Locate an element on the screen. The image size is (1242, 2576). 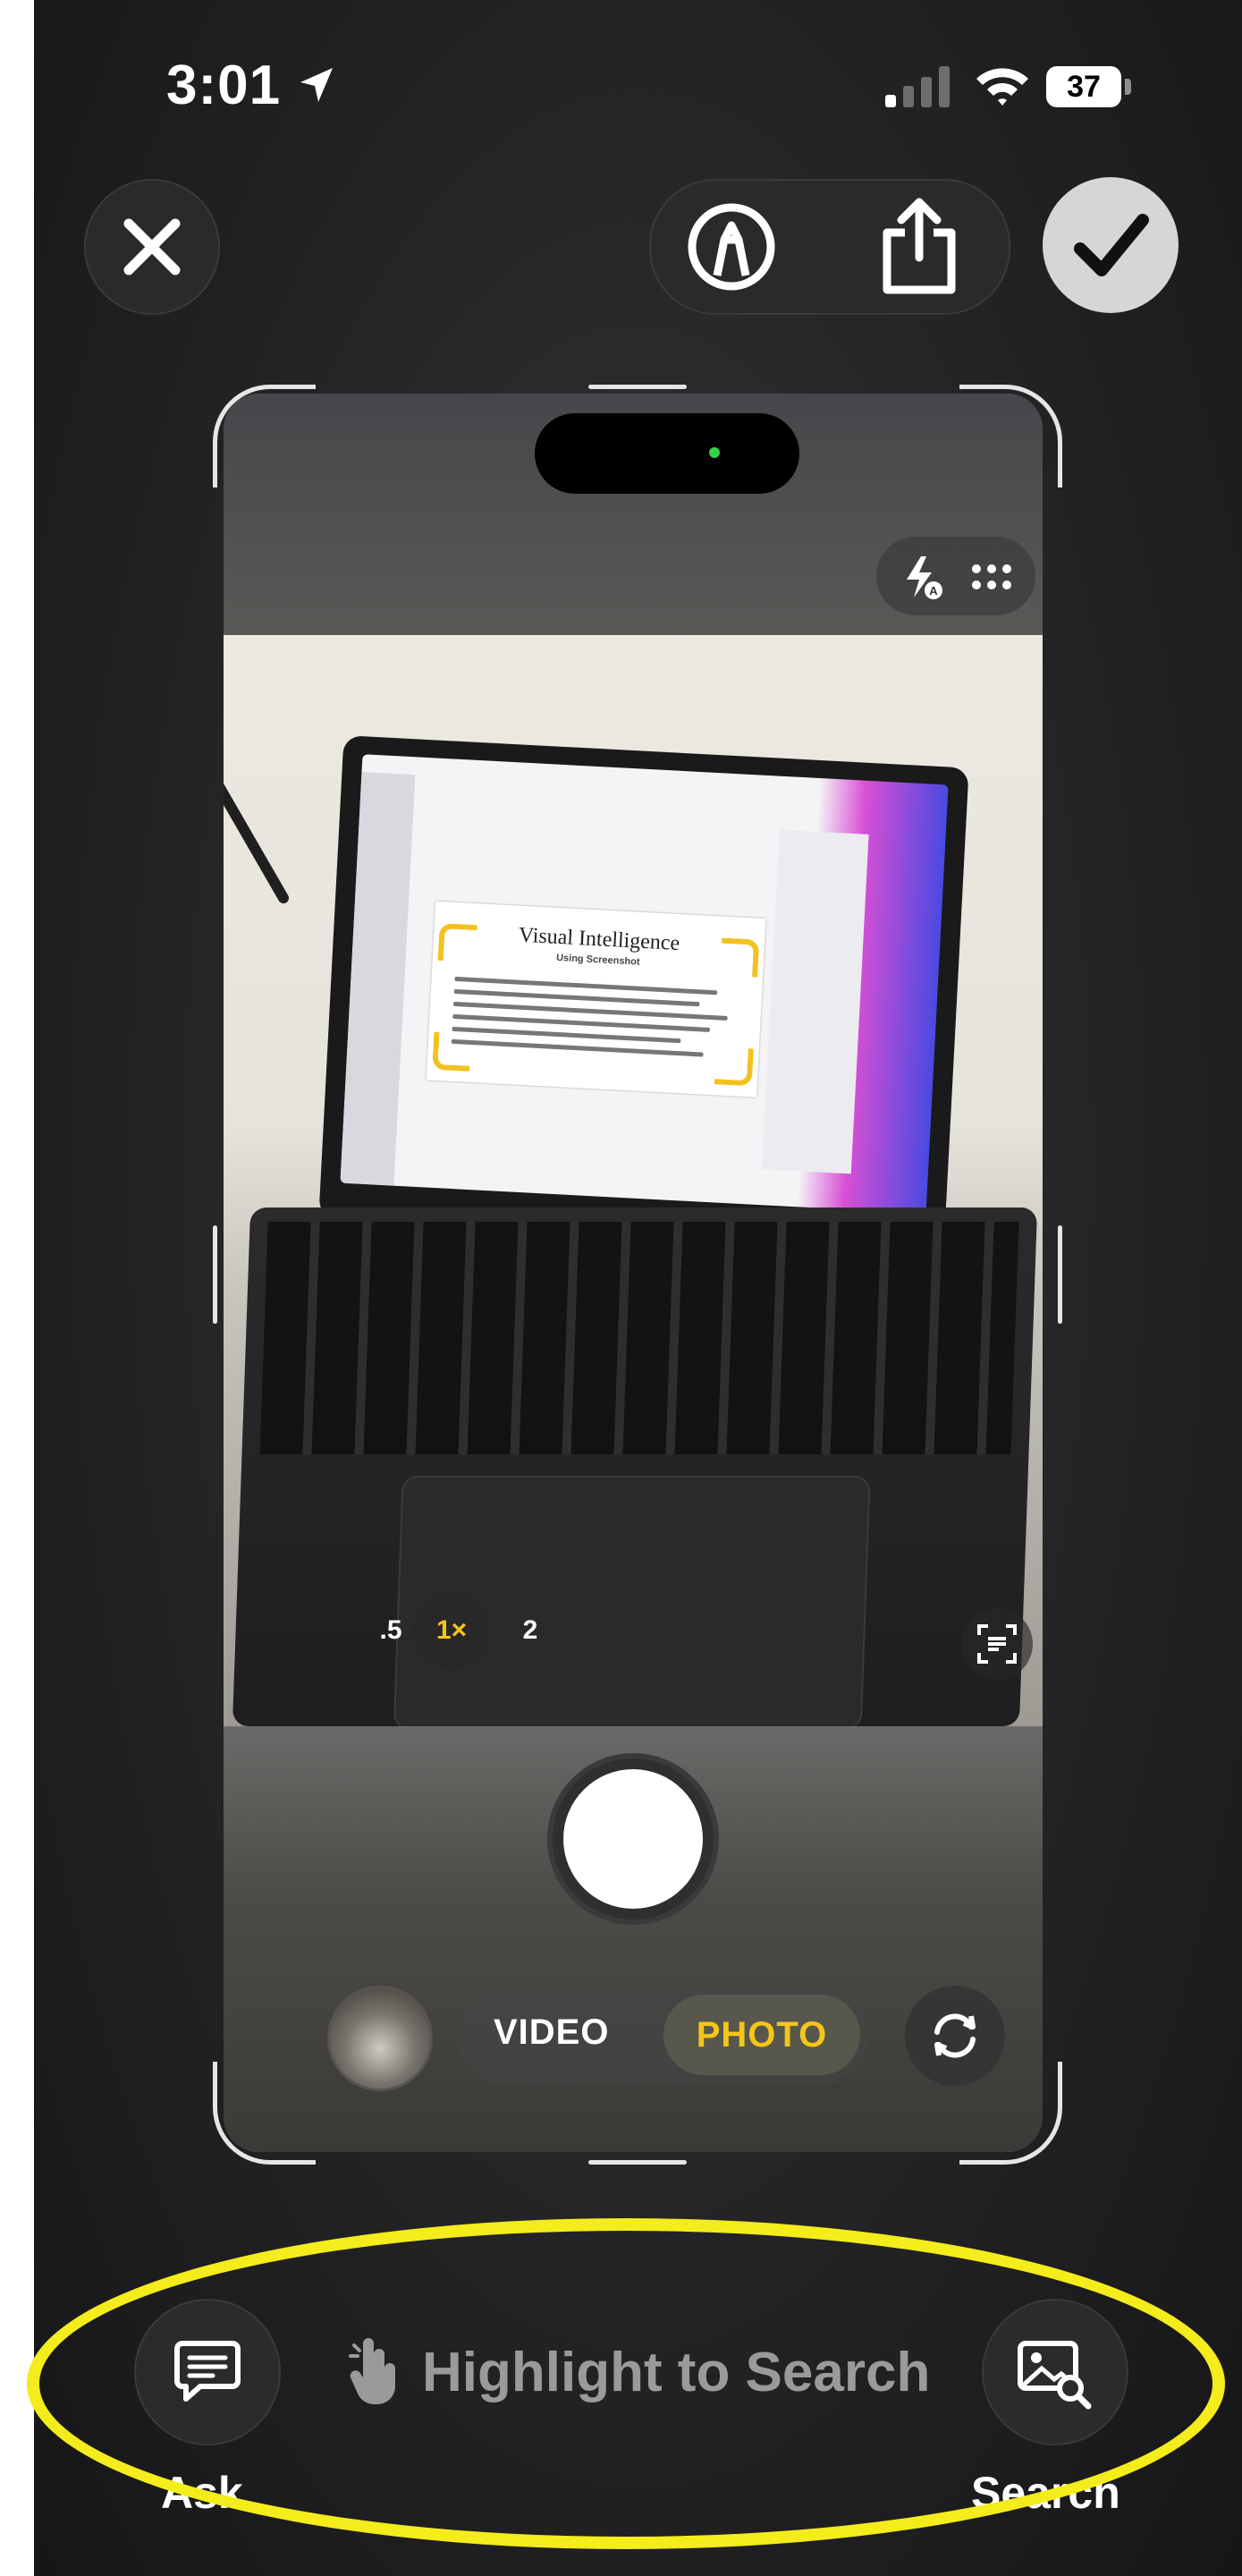
battery-cap is located at coordinates (1128, 87).